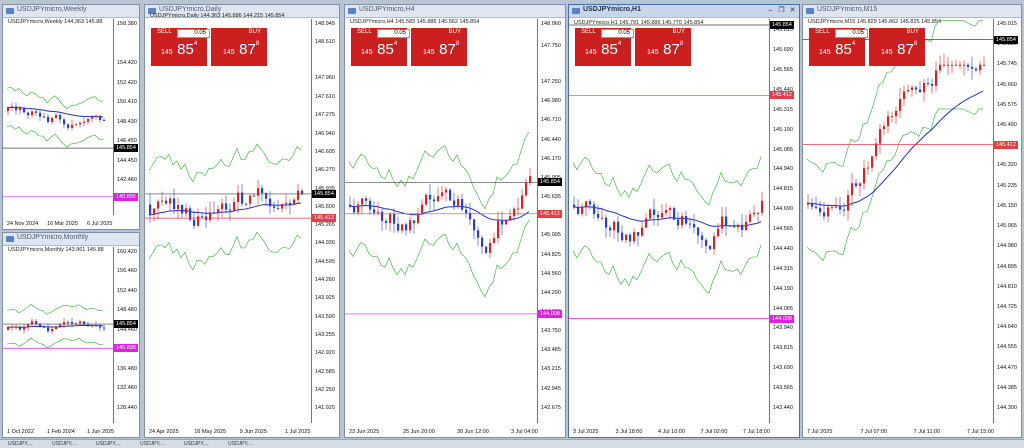 This screenshot has height=448, width=1024. What do you see at coordinates (867, 47) in the screenshot?
I see `one-click-trading-panel: SELL 145 854 0.05 BUY 145 878` at bounding box center [867, 47].